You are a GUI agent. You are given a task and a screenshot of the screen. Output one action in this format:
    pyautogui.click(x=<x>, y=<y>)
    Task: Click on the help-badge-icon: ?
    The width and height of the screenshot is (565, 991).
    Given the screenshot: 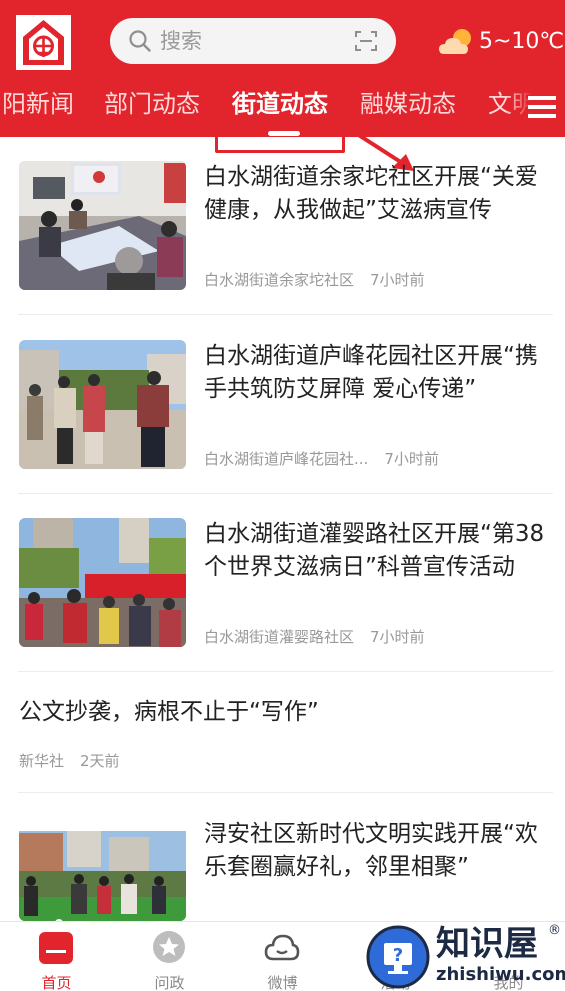 What is the action you would take?
    pyautogui.click(x=398, y=957)
    